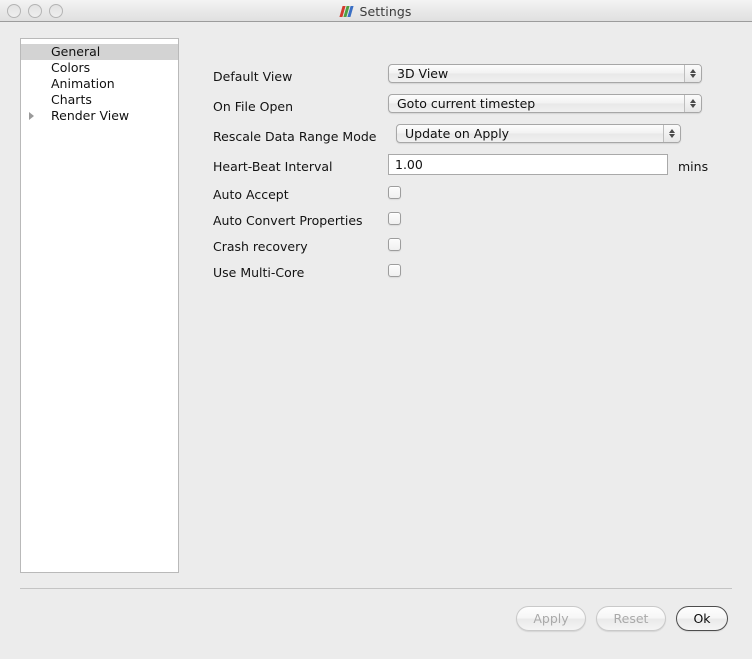  What do you see at coordinates (347, 11) in the screenshot?
I see `paraview-logo-icon` at bounding box center [347, 11].